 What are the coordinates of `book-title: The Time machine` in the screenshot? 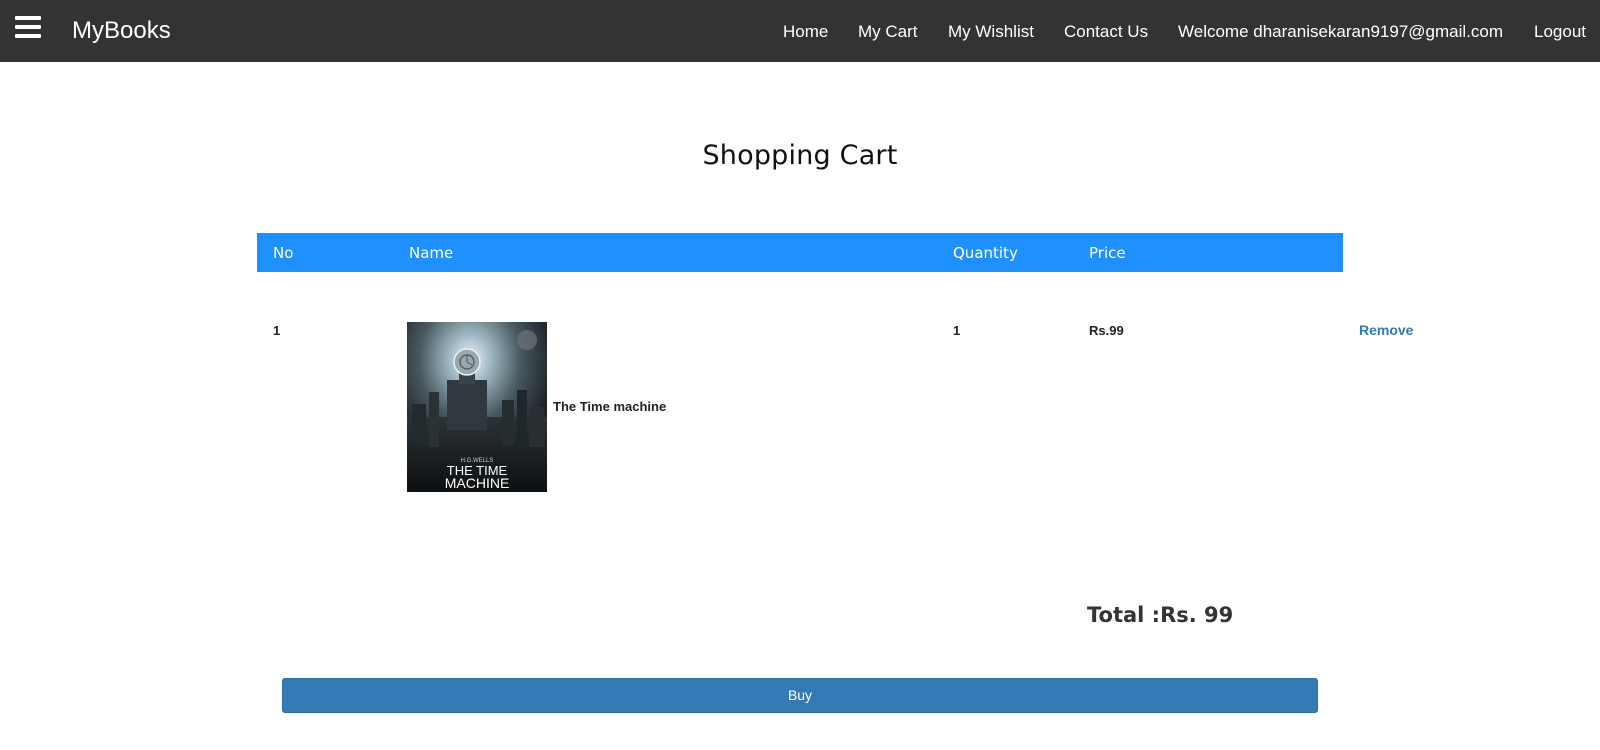 It's located at (610, 406).